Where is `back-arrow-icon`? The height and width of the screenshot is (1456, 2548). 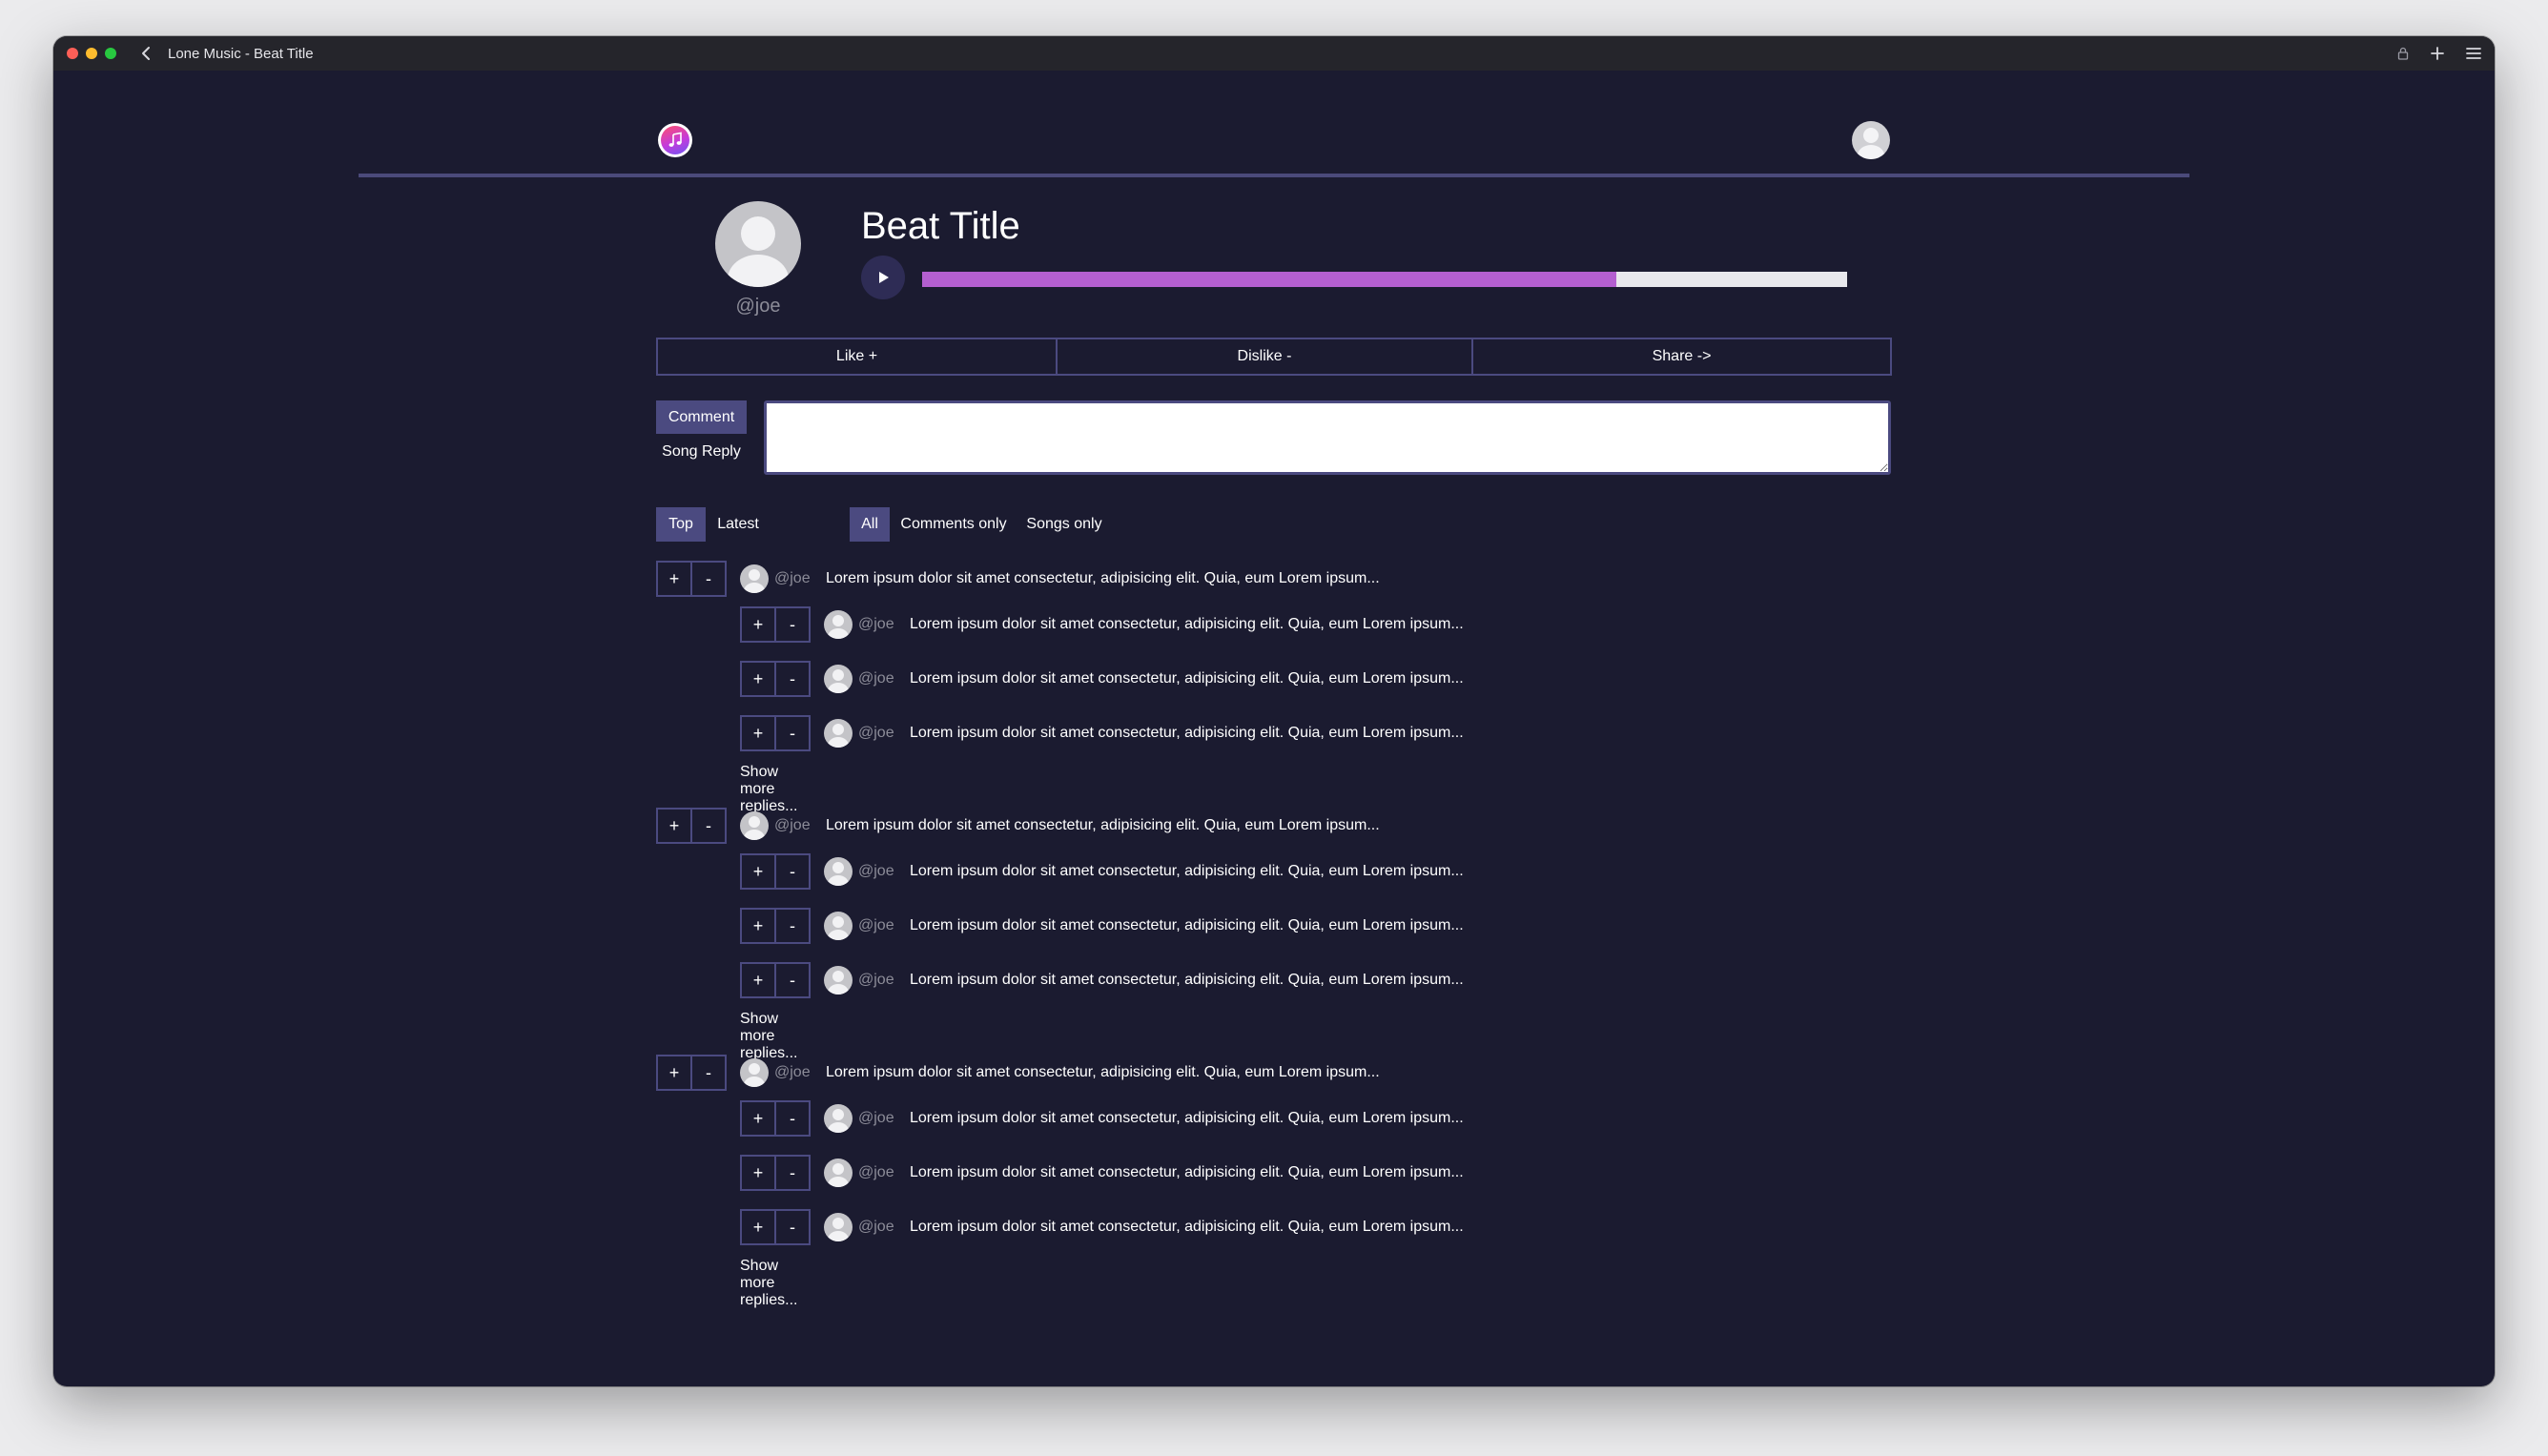 back-arrow-icon is located at coordinates (146, 53).